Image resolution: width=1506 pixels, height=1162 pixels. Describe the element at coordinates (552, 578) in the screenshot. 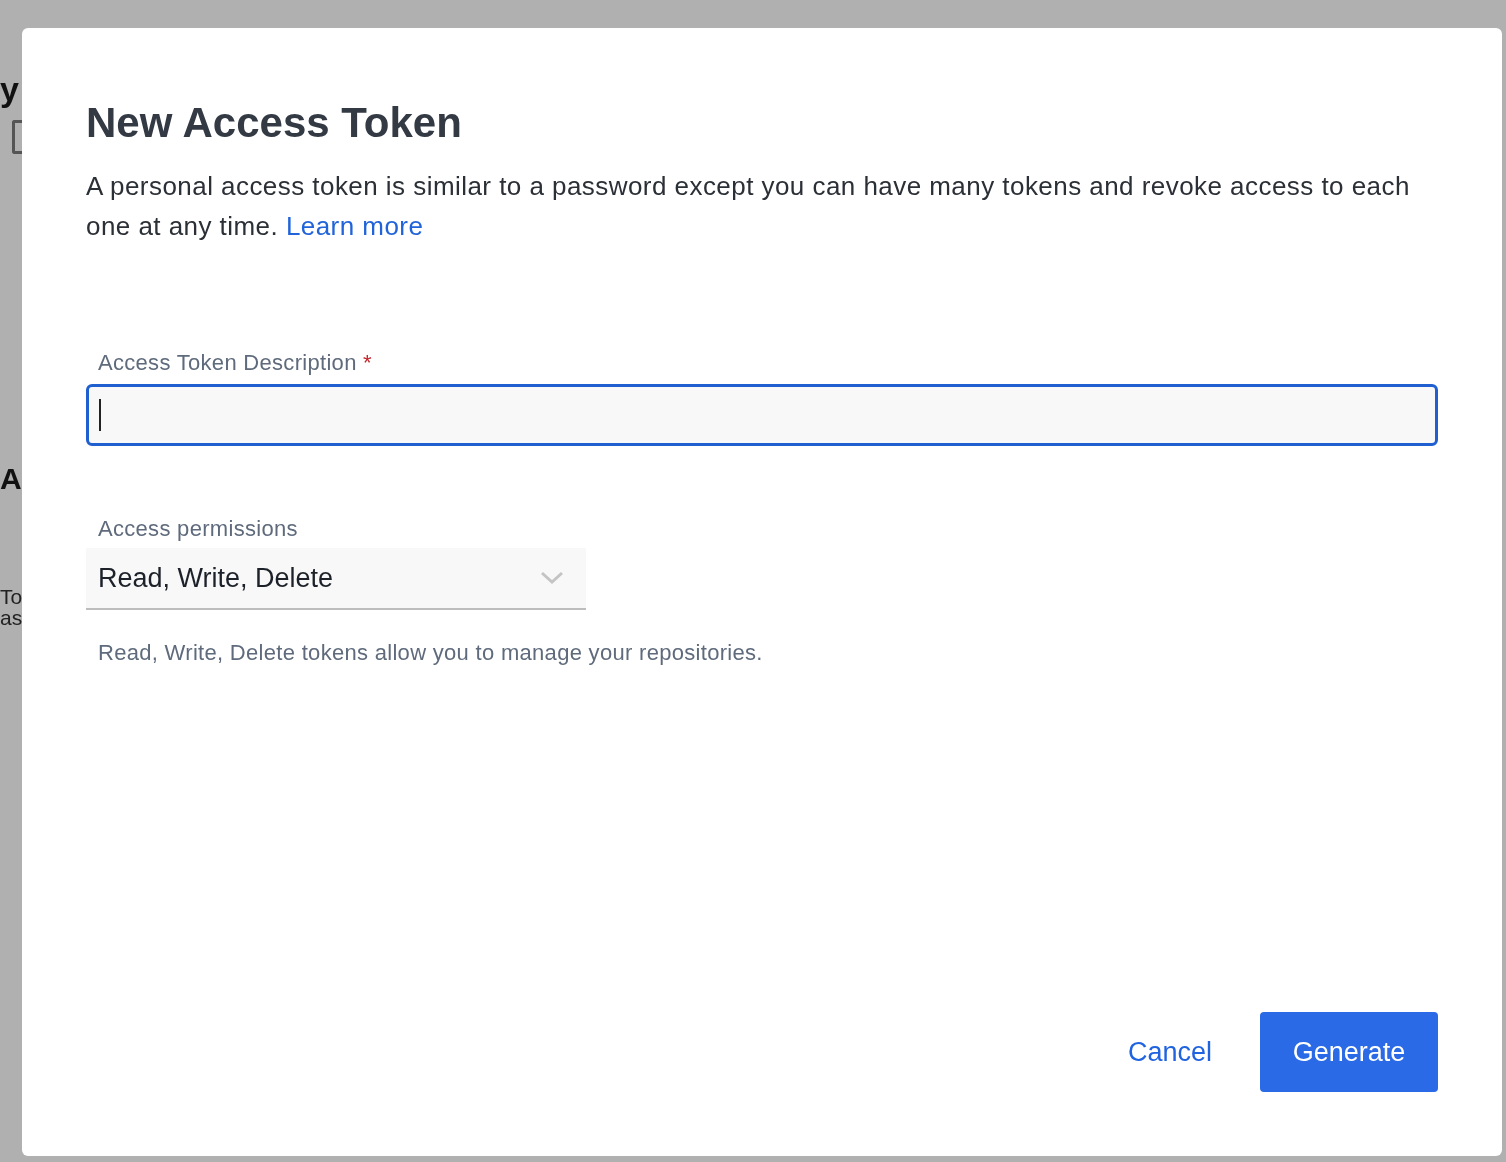

I see `chevron-down-icon` at that location.